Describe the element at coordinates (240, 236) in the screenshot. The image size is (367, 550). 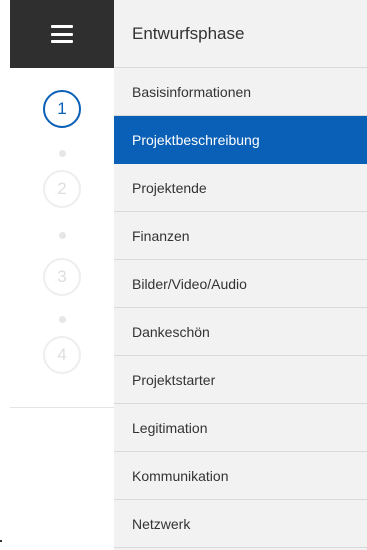
I see `nav-item-finanzen: Finanzen` at that location.